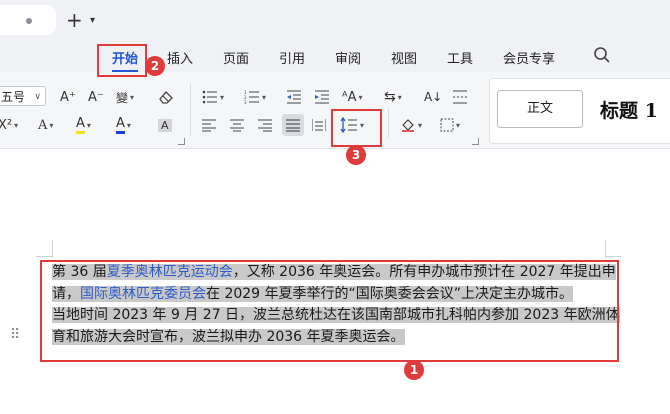 The image size is (670, 414). I want to click on align-right-icon, so click(265, 125).